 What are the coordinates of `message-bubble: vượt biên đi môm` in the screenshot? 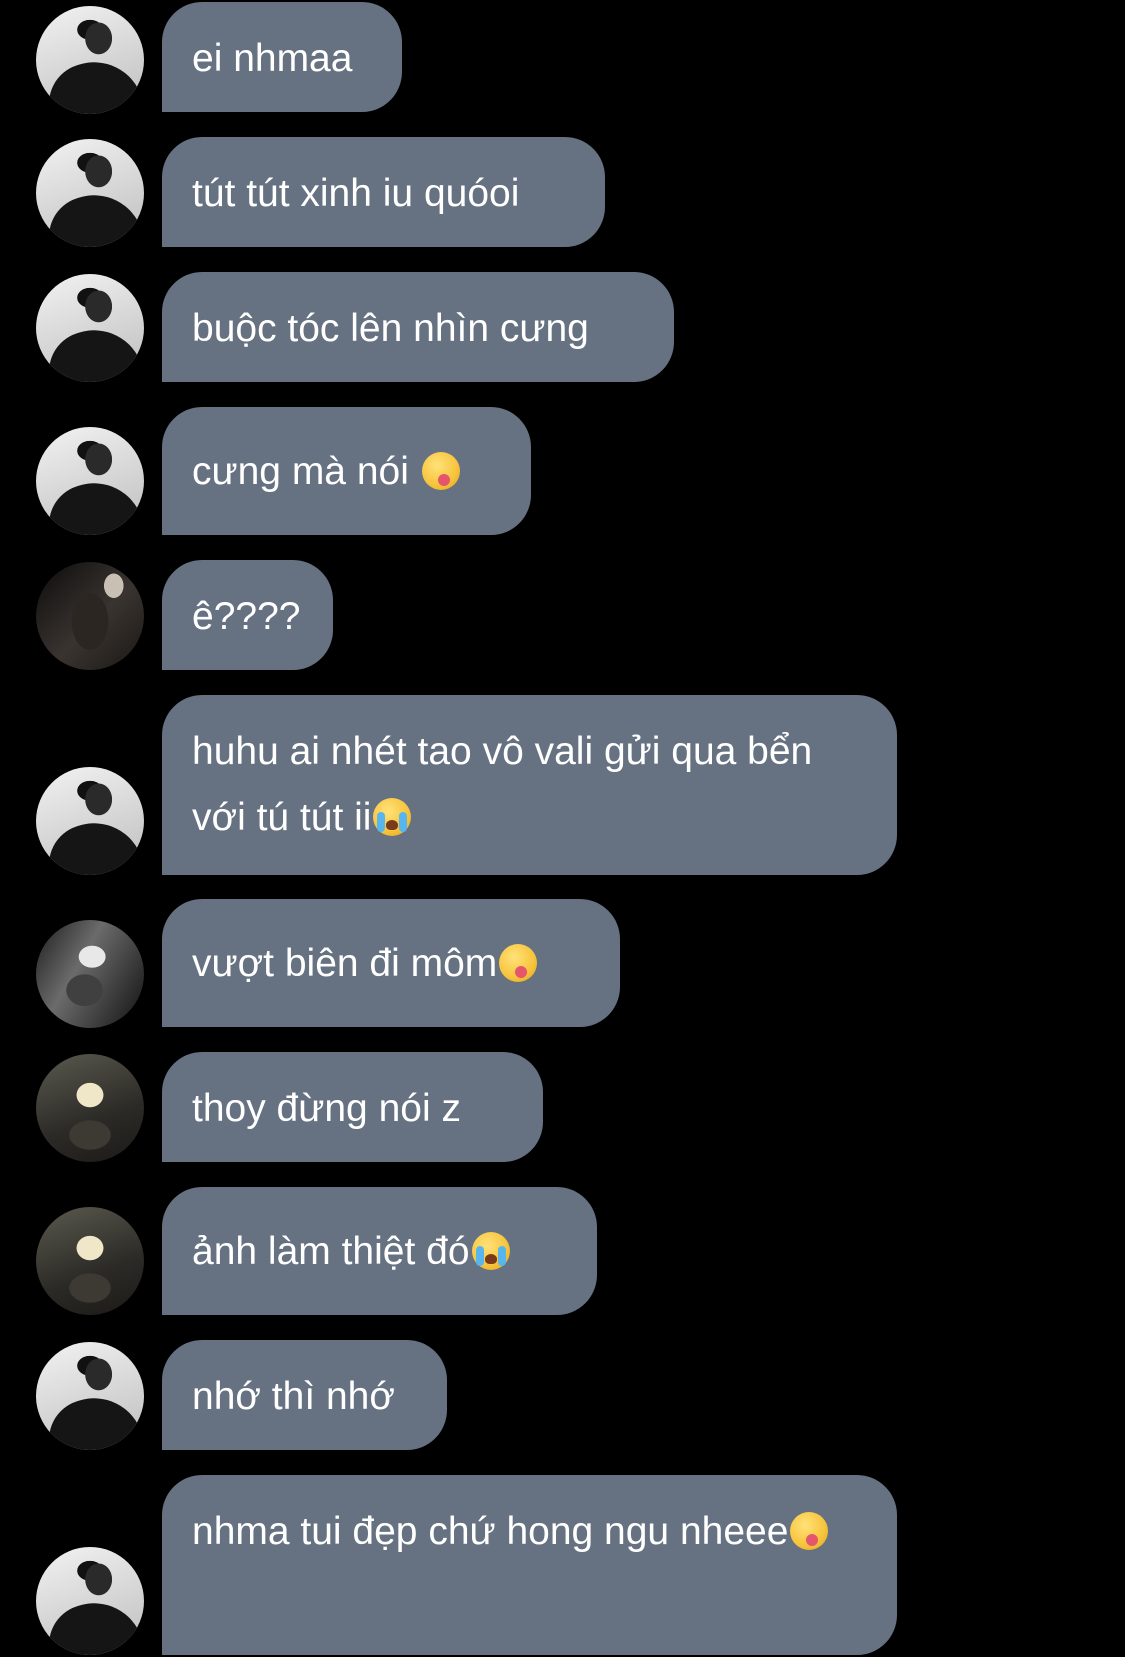 It's located at (391, 963).